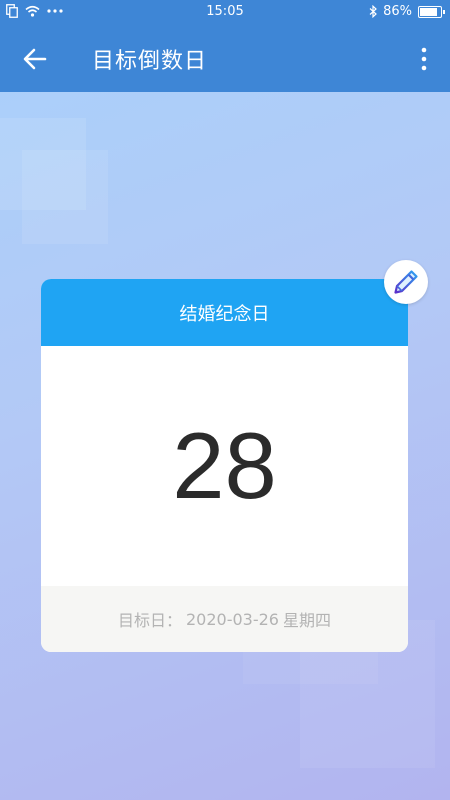 The width and height of the screenshot is (450, 800). What do you see at coordinates (306, 620) in the screenshot?
I see `target-weekday: 星期四` at bounding box center [306, 620].